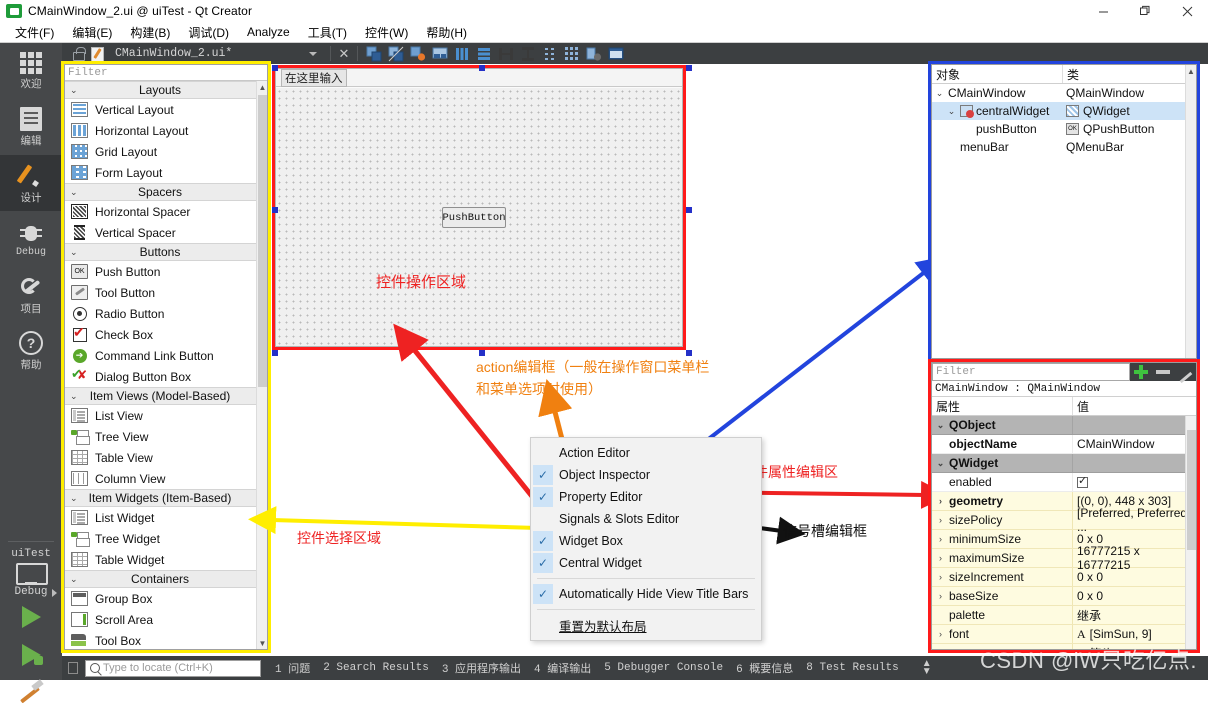  What do you see at coordinates (482, 68) in the screenshot?
I see `resize-handle-n` at bounding box center [482, 68].